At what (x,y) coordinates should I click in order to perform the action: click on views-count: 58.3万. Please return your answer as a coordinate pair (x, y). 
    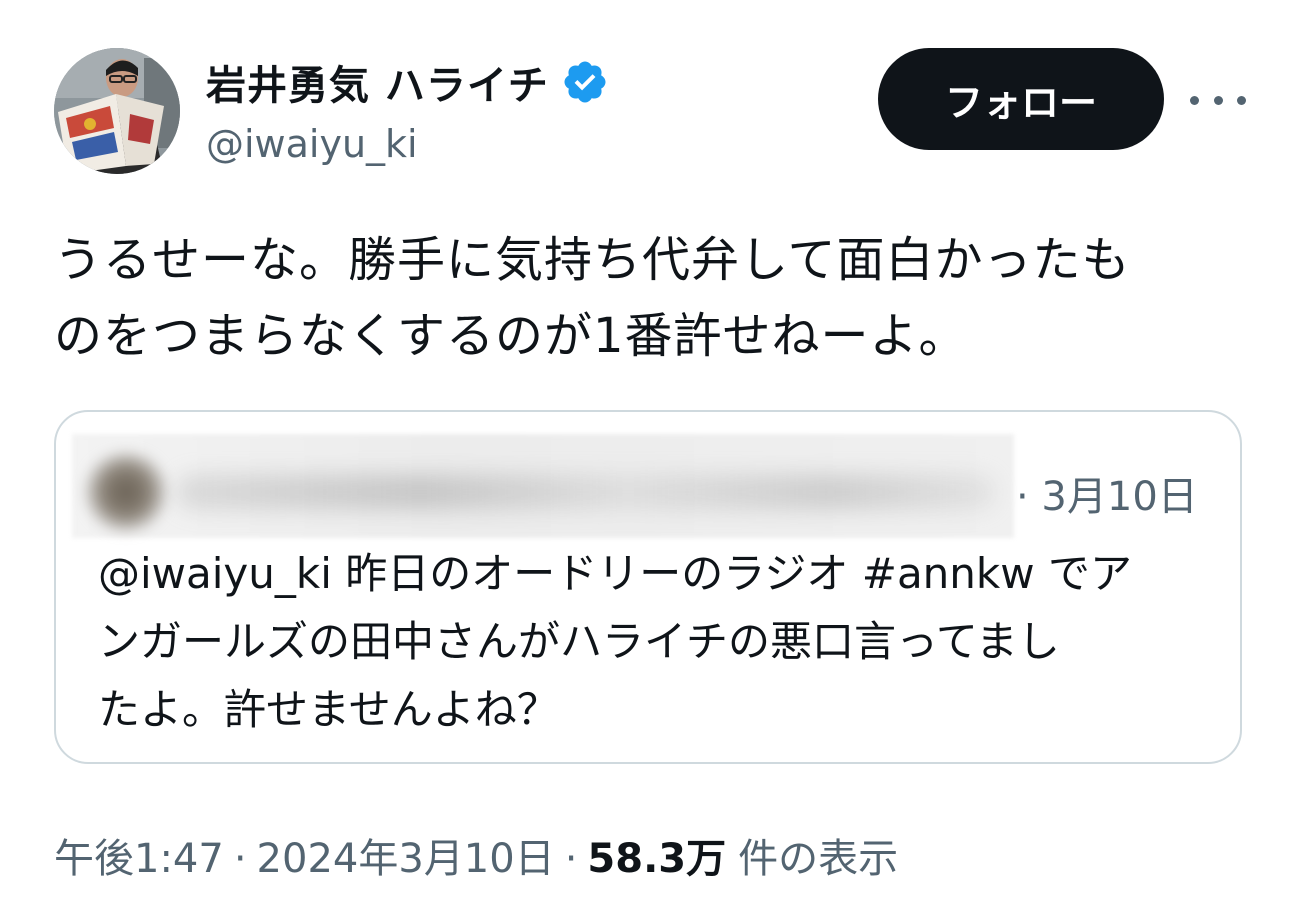
    Looking at the image, I should click on (657, 859).